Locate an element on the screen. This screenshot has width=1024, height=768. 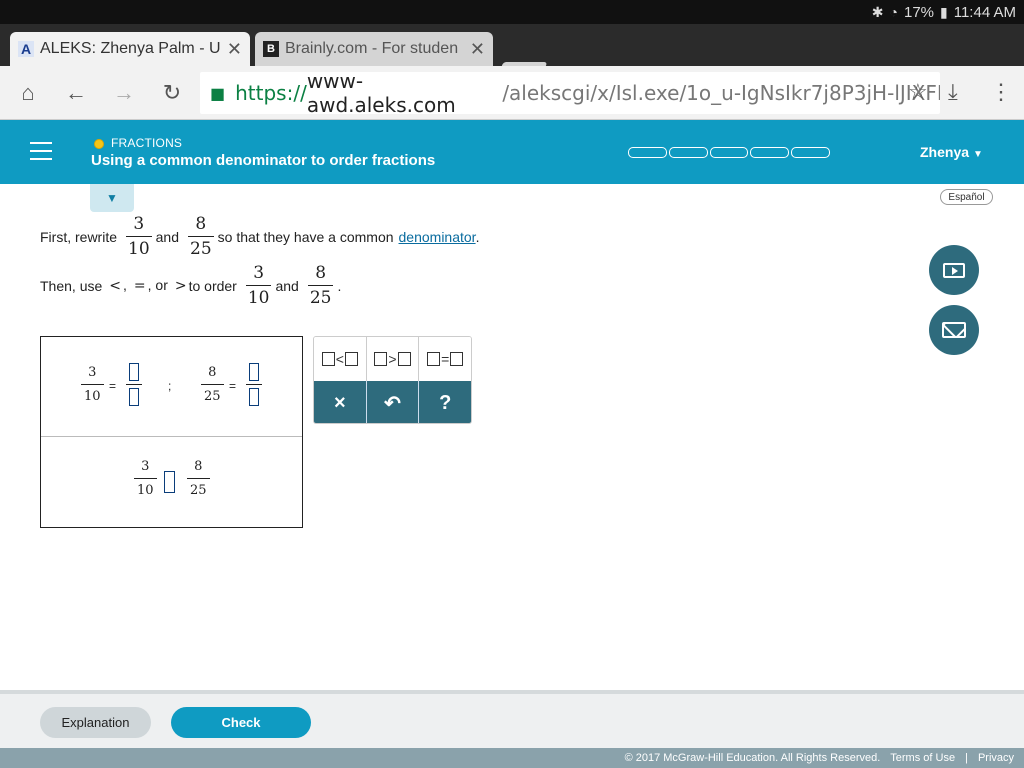
instruction-text: First, rewrite is located at coordinates (78, 236).